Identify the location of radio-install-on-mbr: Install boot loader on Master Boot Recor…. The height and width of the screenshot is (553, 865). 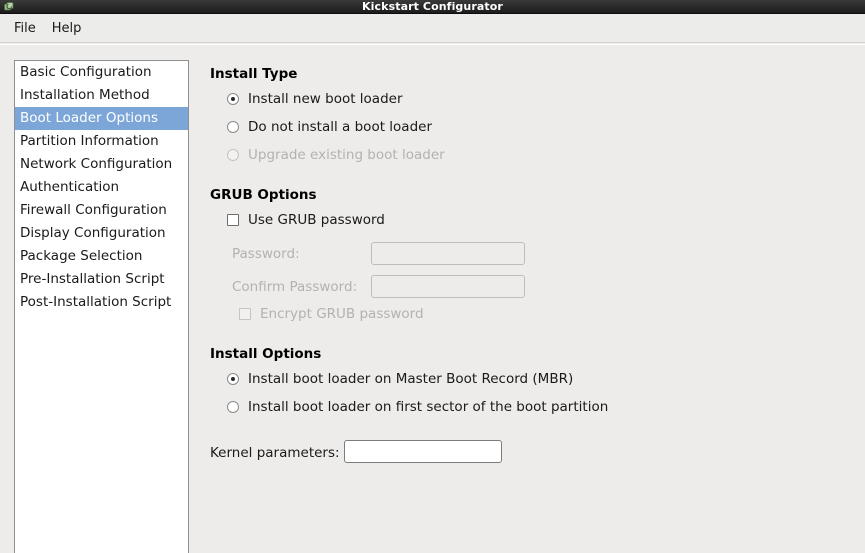
(400, 379).